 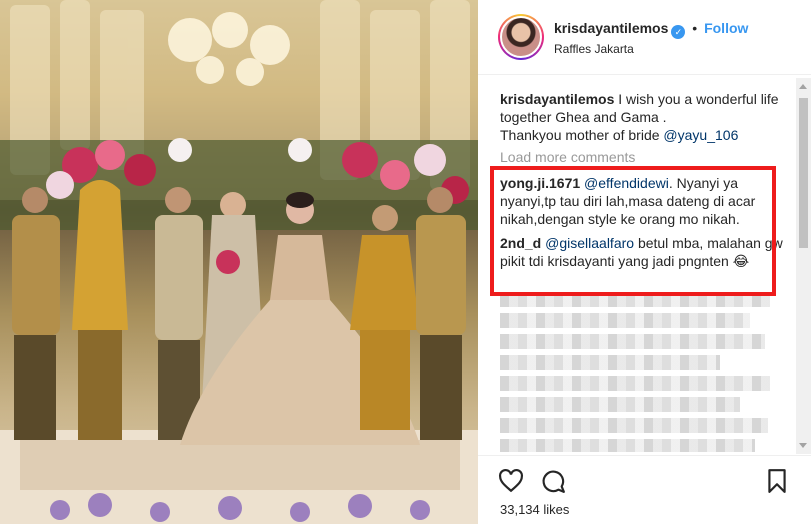 What do you see at coordinates (700, 135) in the screenshot?
I see `caption-mention: @yayu_106` at bounding box center [700, 135].